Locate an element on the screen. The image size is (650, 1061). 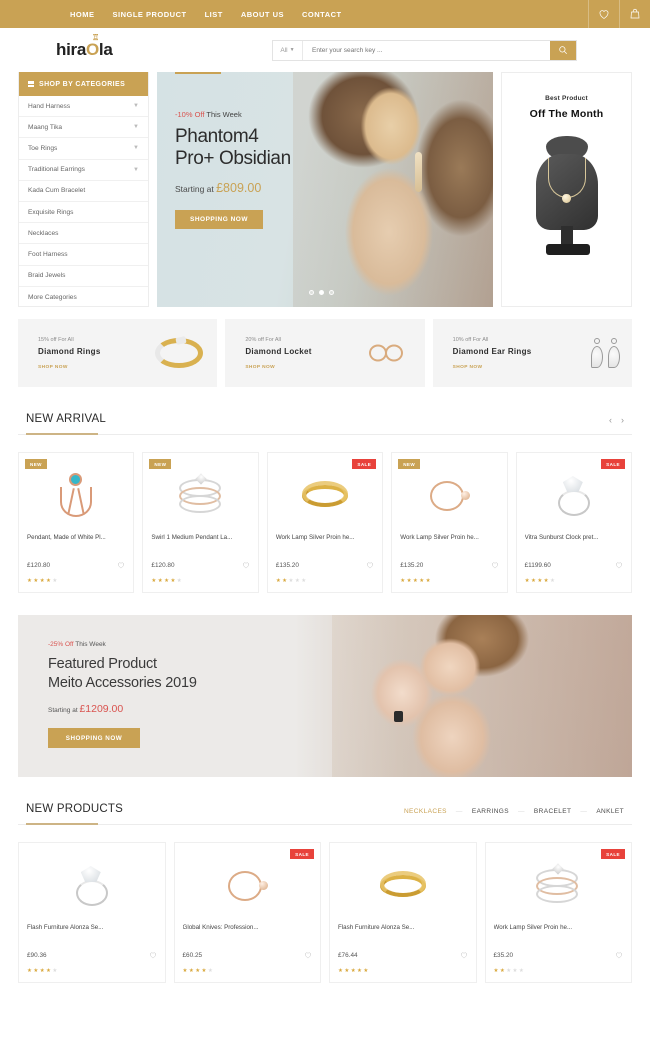
nav-item-list: LIST is located at coordinates (214, 14).